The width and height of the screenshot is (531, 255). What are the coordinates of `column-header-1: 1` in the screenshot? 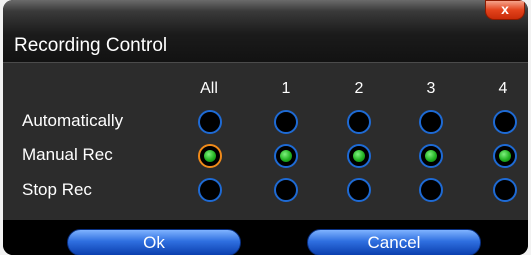 It's located at (286, 88).